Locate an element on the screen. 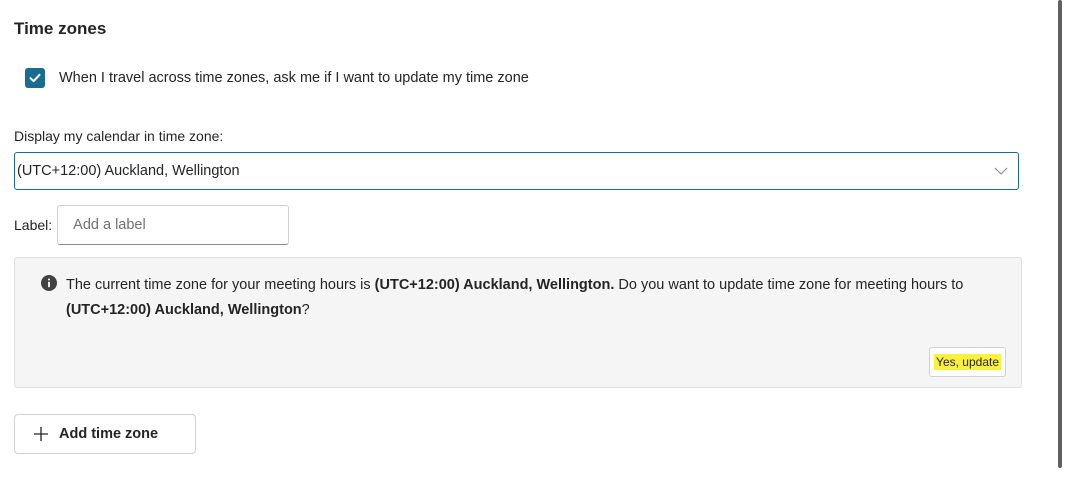 The height and width of the screenshot is (483, 1072). section-title: Time zones is located at coordinates (60, 28).